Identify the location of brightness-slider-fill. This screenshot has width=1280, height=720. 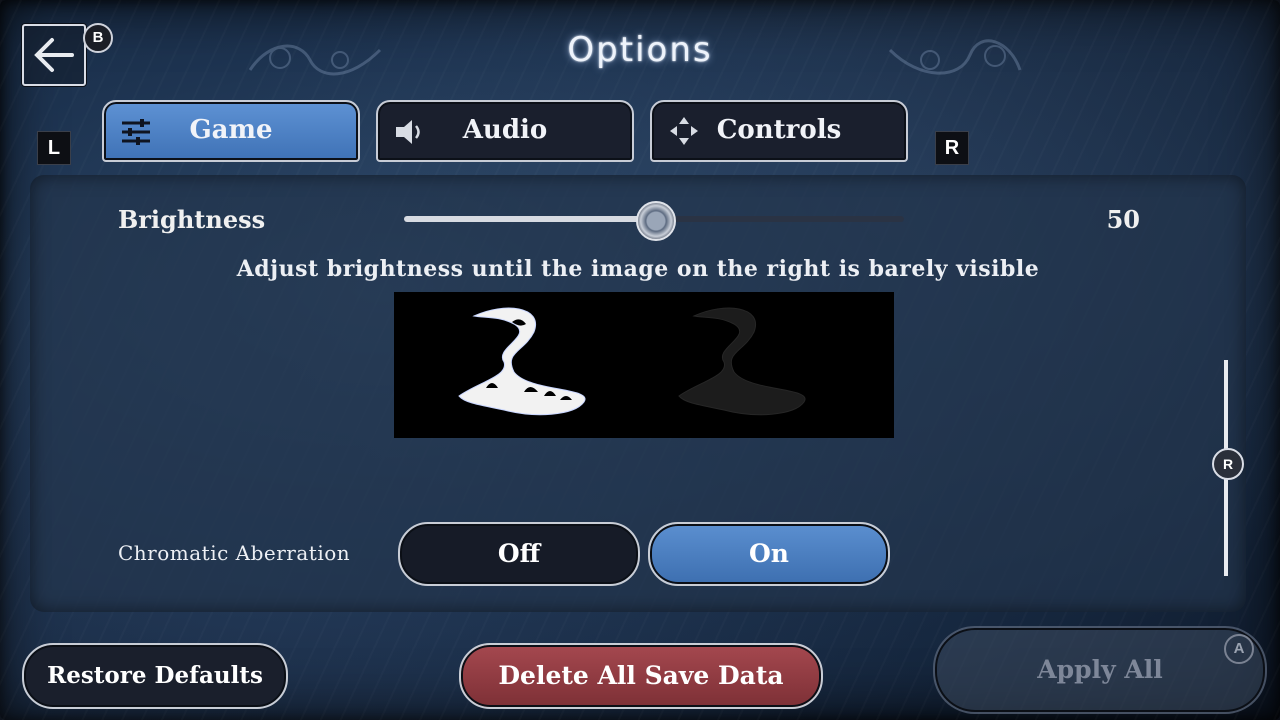
(529, 219).